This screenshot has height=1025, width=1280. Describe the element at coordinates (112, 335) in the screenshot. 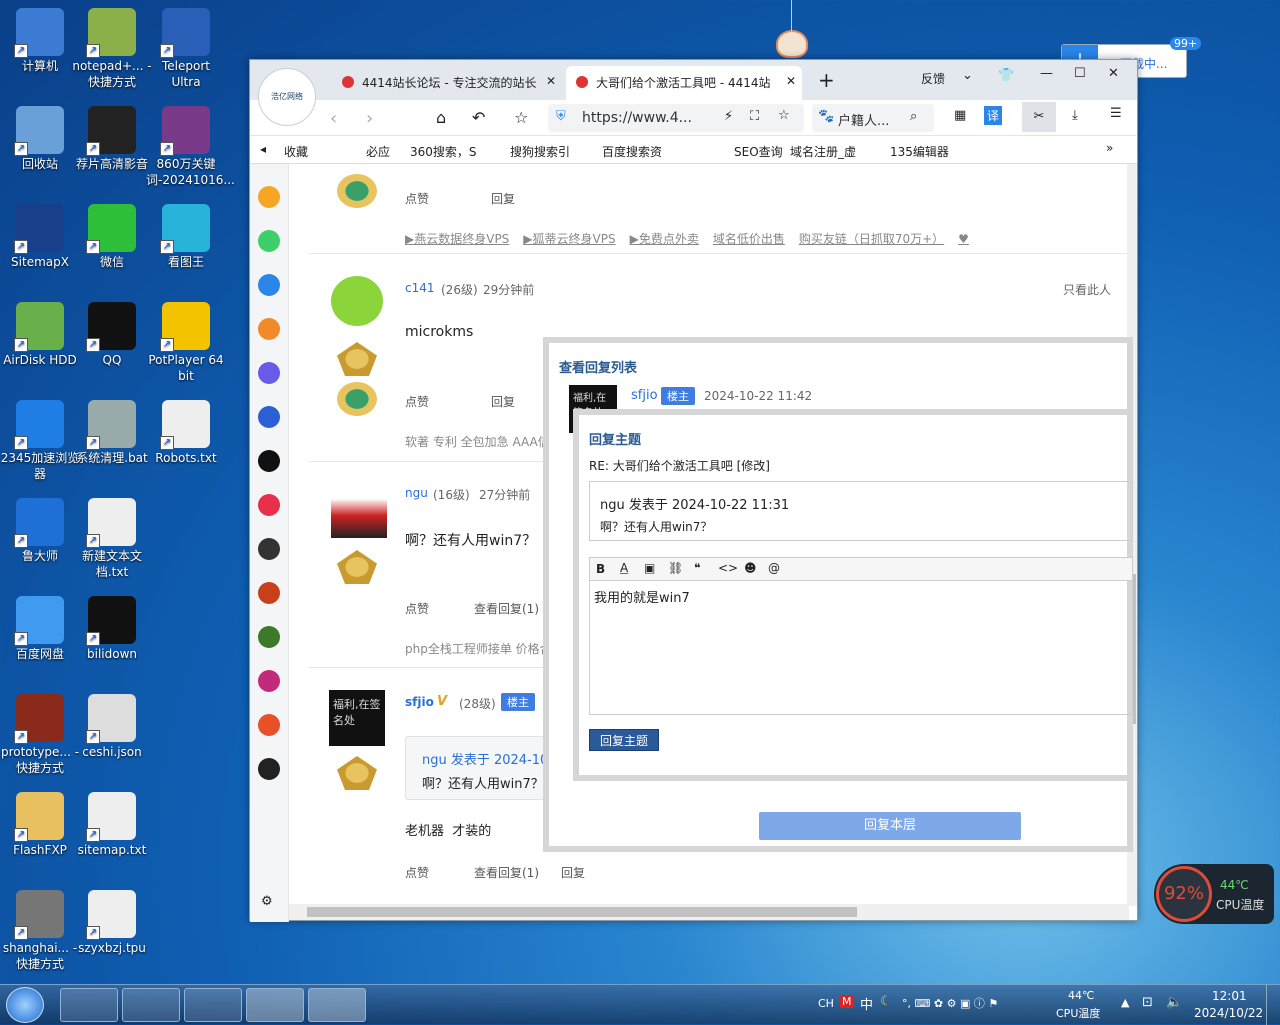

I see `desktop-icon: ↗ QQ` at that location.